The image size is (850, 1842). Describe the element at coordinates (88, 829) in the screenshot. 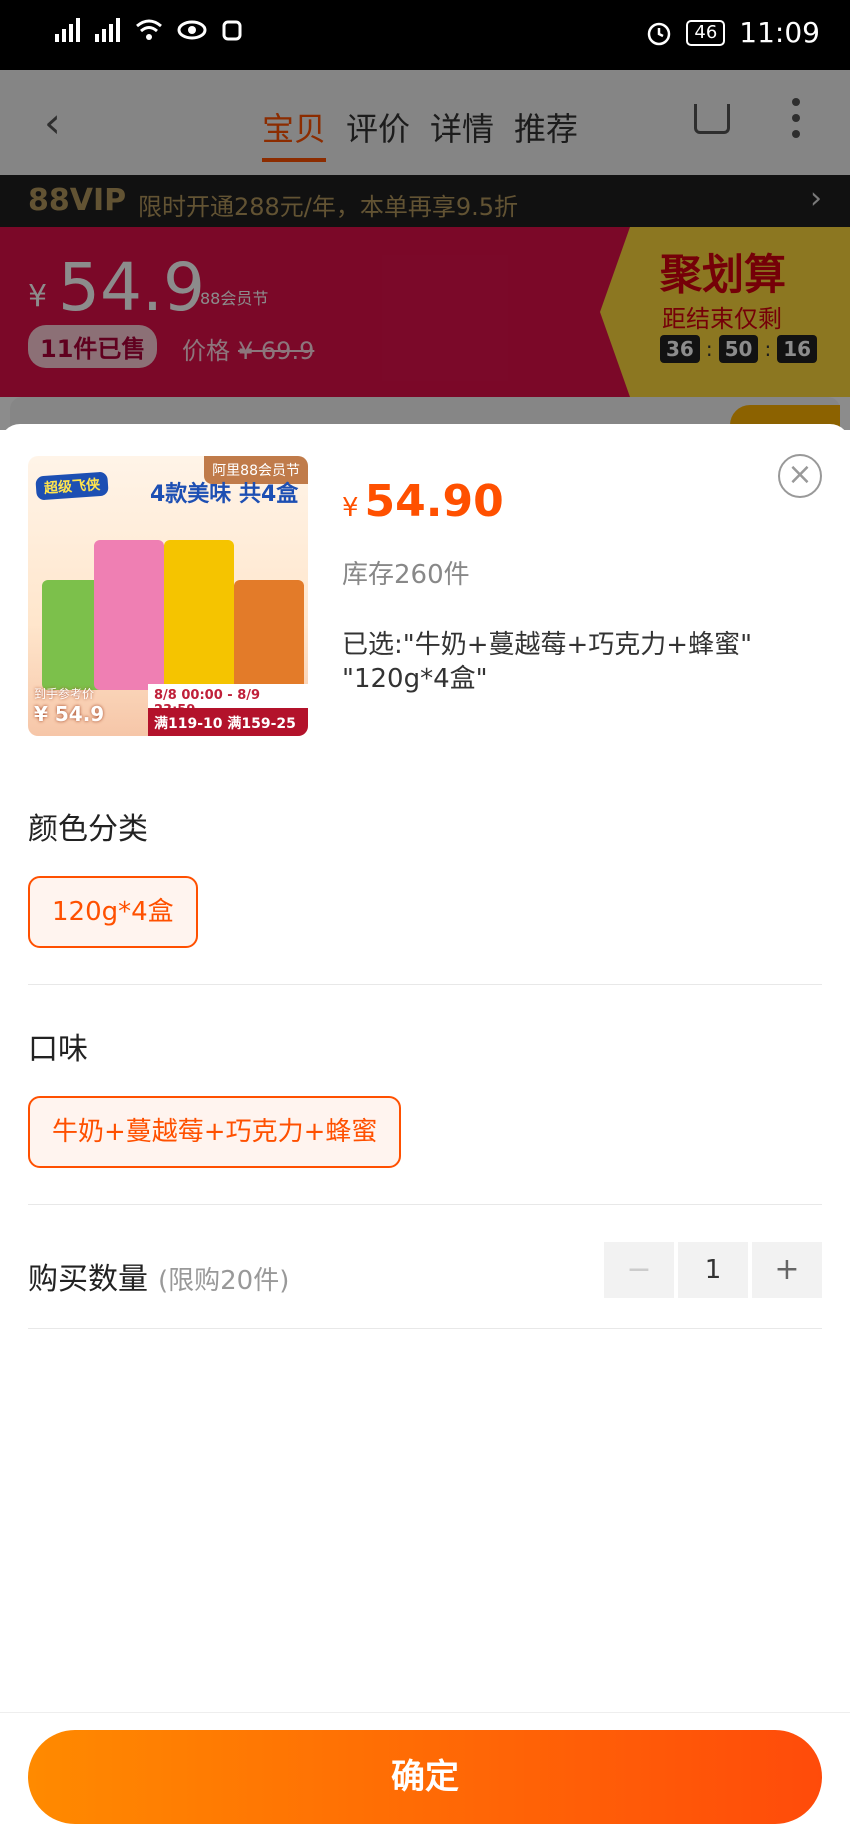

I see `color-section-title: 颜色分类` at that location.